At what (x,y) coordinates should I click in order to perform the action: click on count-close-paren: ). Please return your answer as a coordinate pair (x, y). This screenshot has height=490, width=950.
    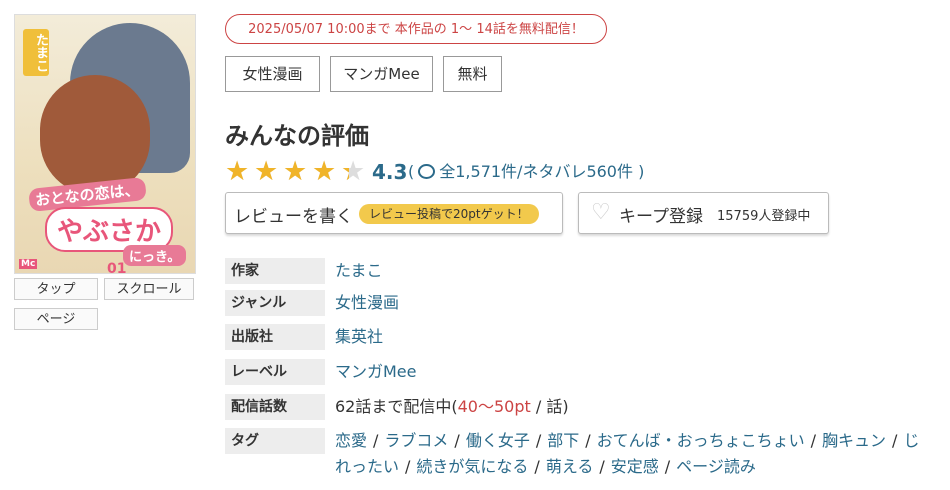
    Looking at the image, I should click on (641, 171).